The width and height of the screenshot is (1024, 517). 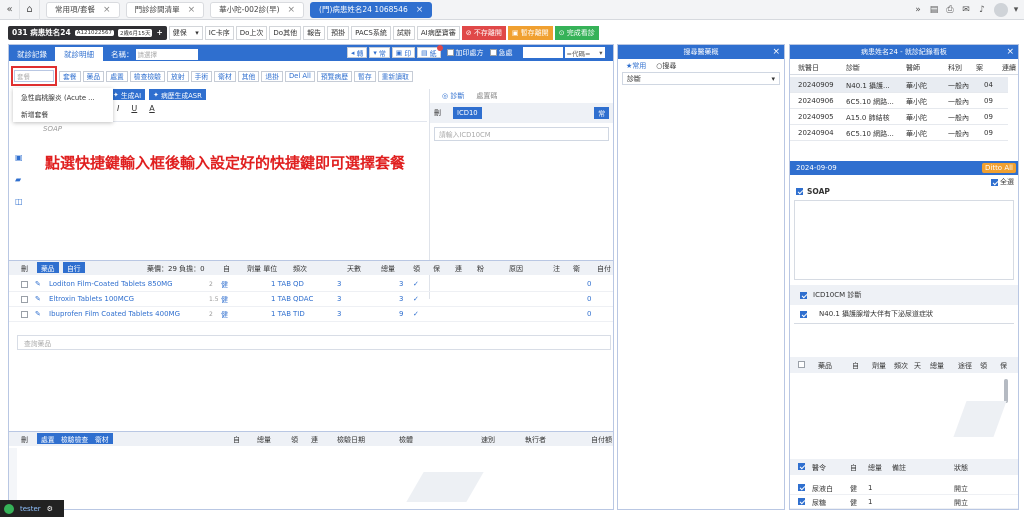 What do you see at coordinates (530, 32) in the screenshot?
I see `exit-save-draft-button: ▣ 暫存離開` at bounding box center [530, 32].